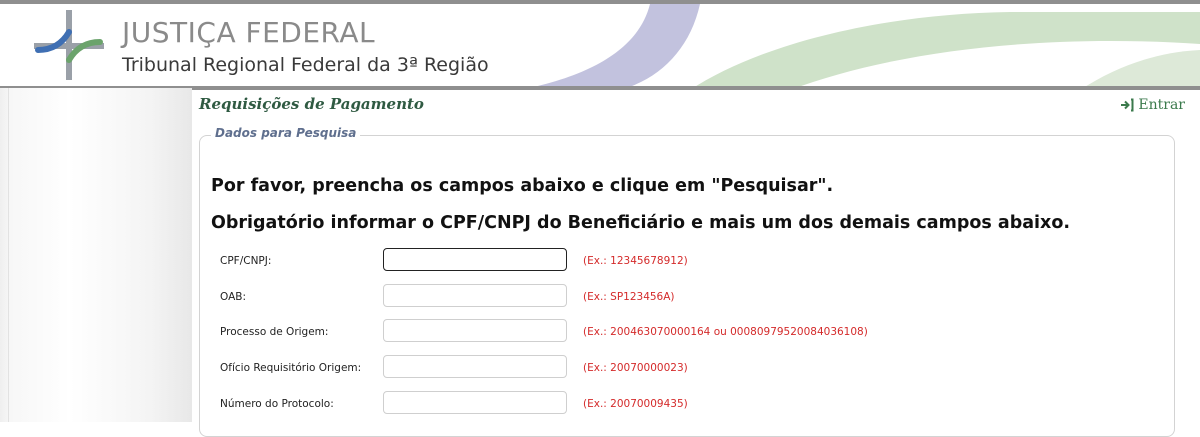 This screenshot has width=1200, height=437. Describe the element at coordinates (277, 404) in the screenshot. I see `numero-protocolo-label: Número do Protocolo:` at that location.